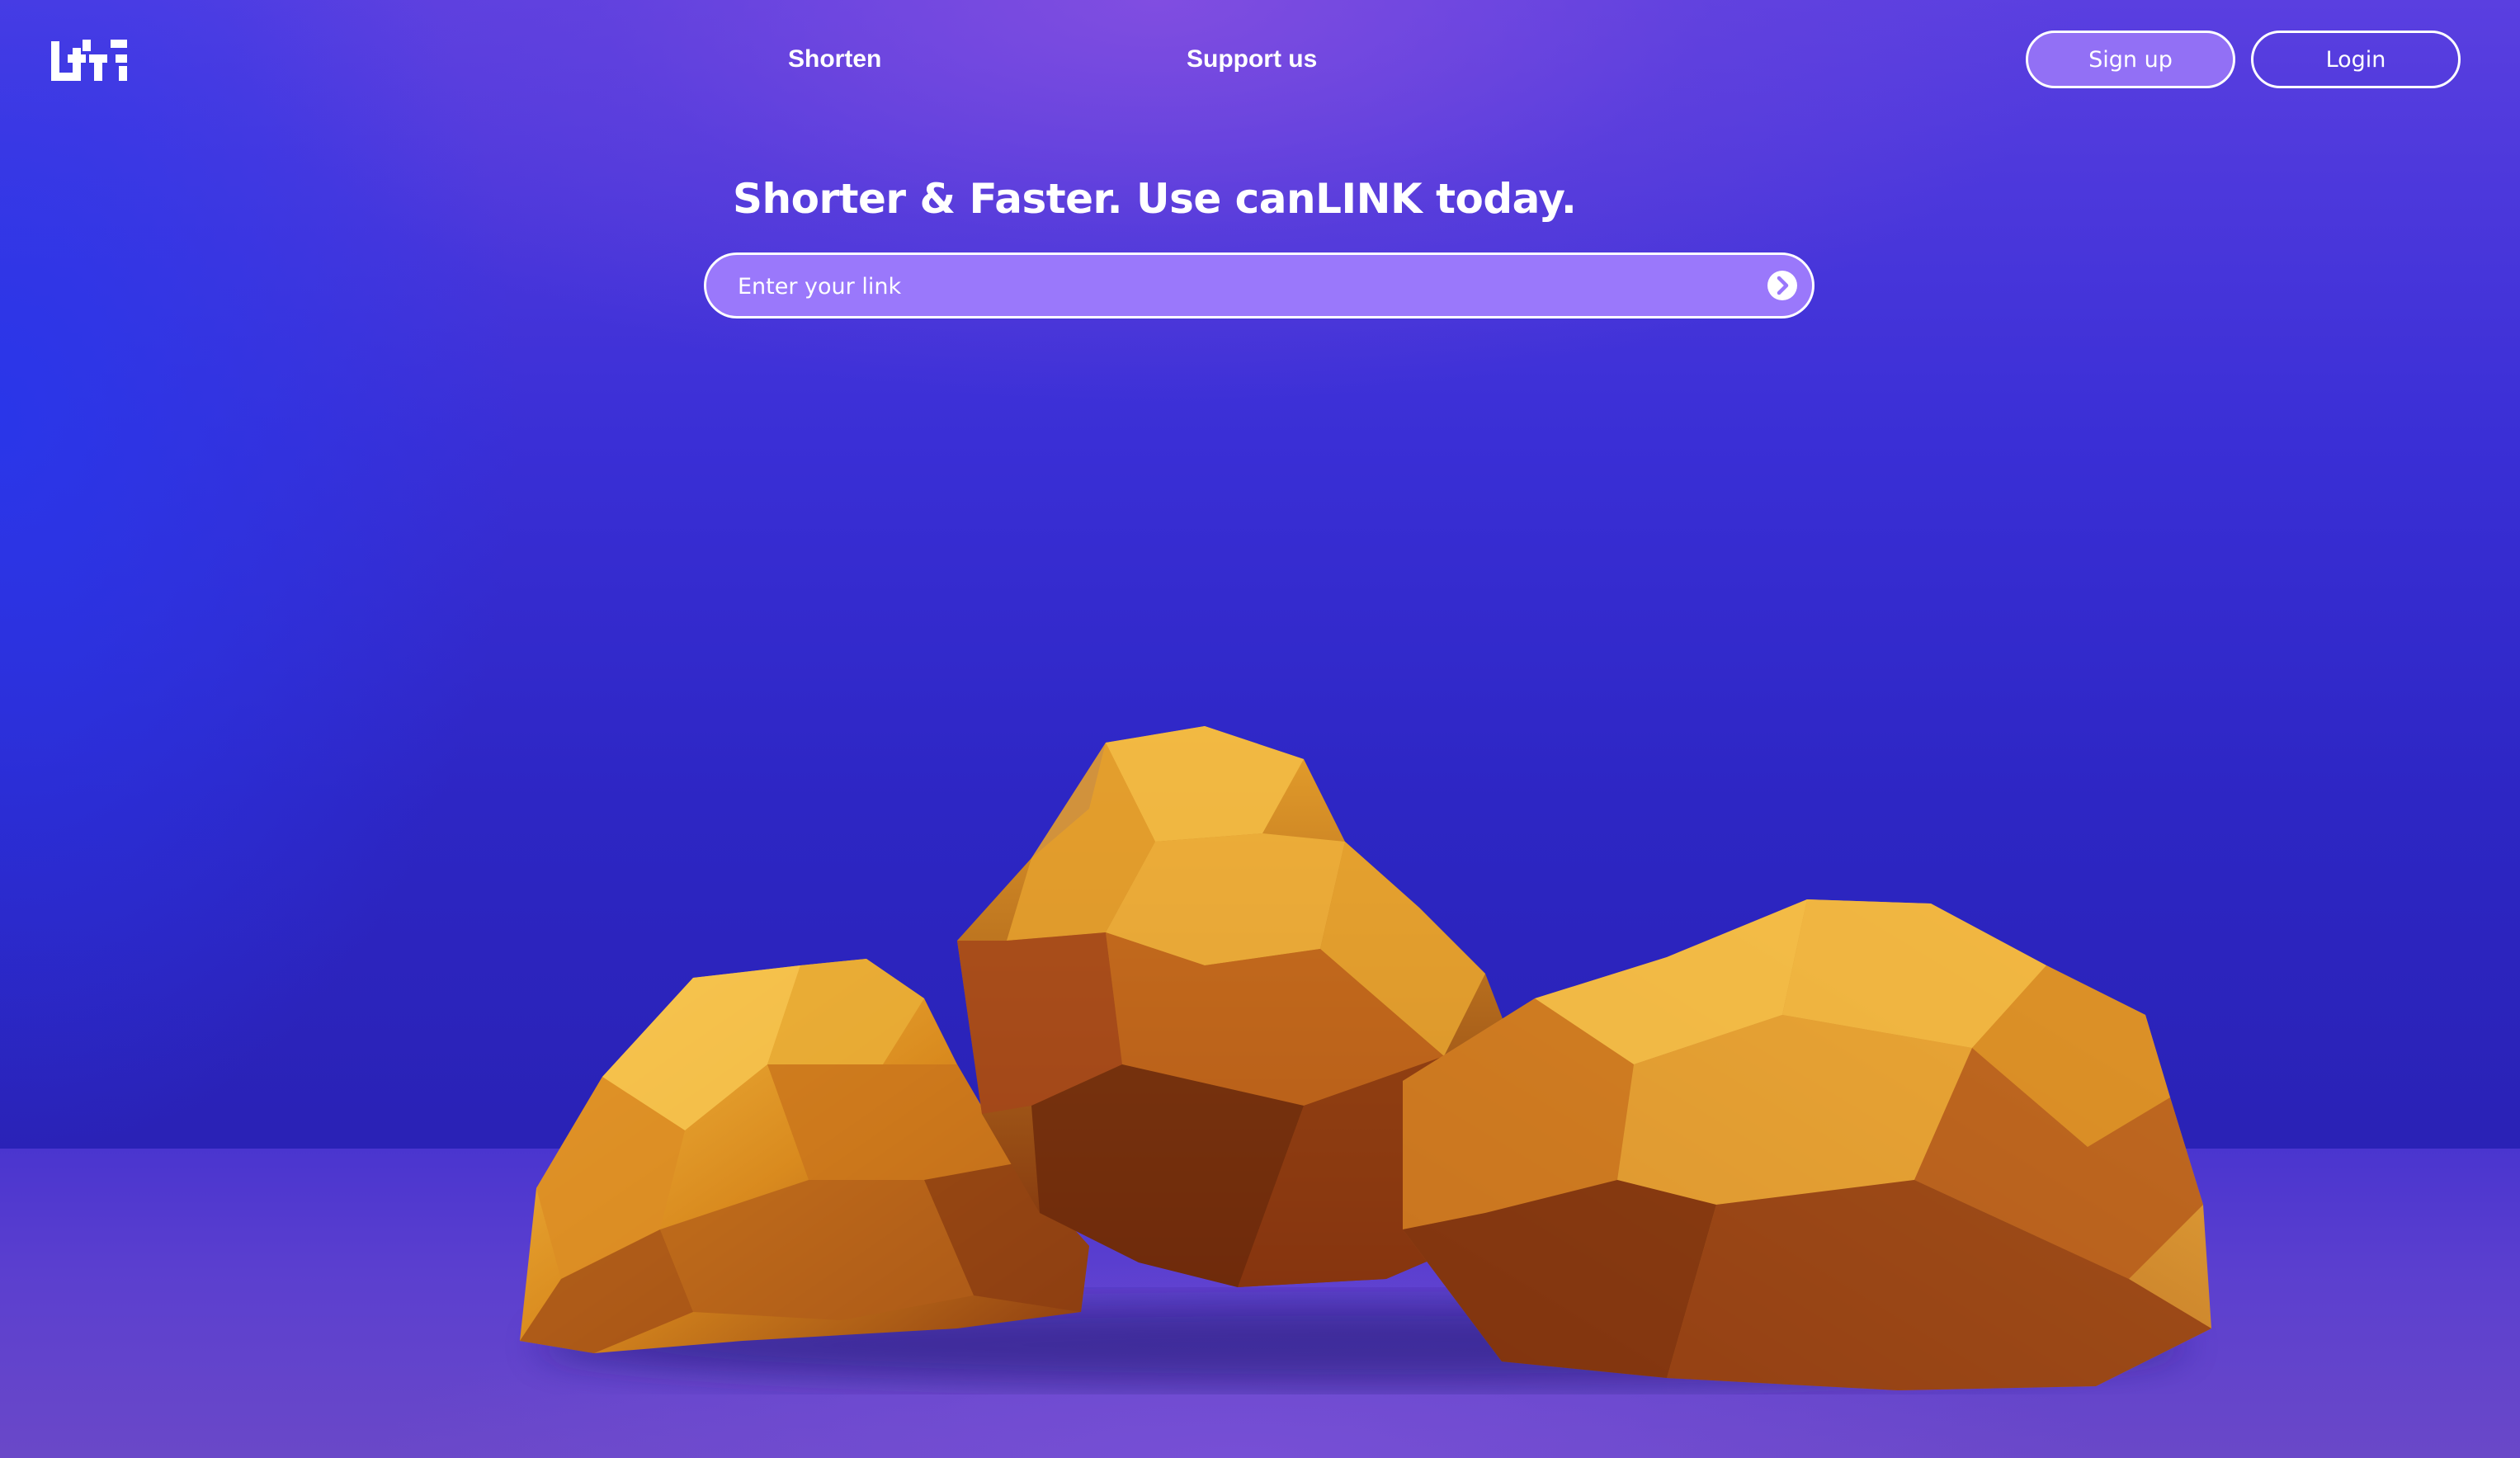 This screenshot has width=2520, height=1458. I want to click on login-button: Login, so click(2356, 59).